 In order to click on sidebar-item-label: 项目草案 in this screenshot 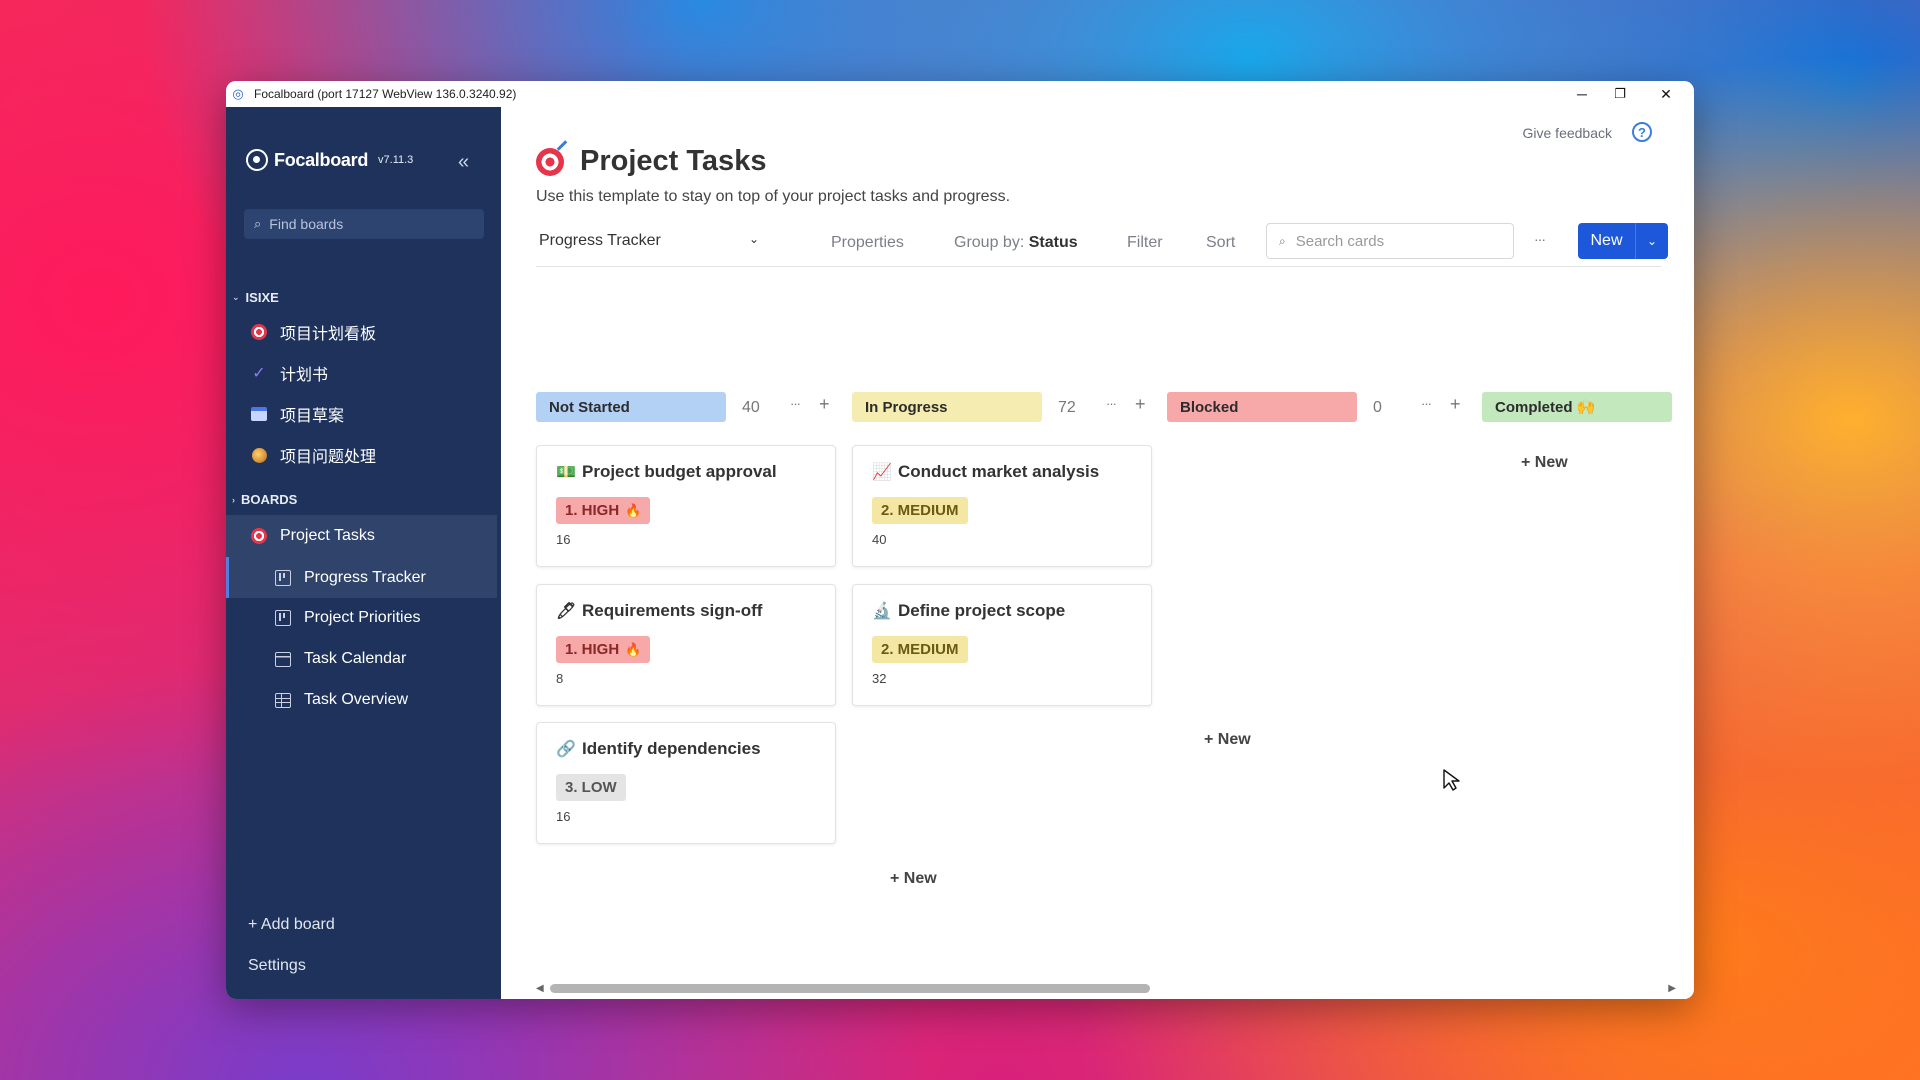, I will do `click(312, 416)`.